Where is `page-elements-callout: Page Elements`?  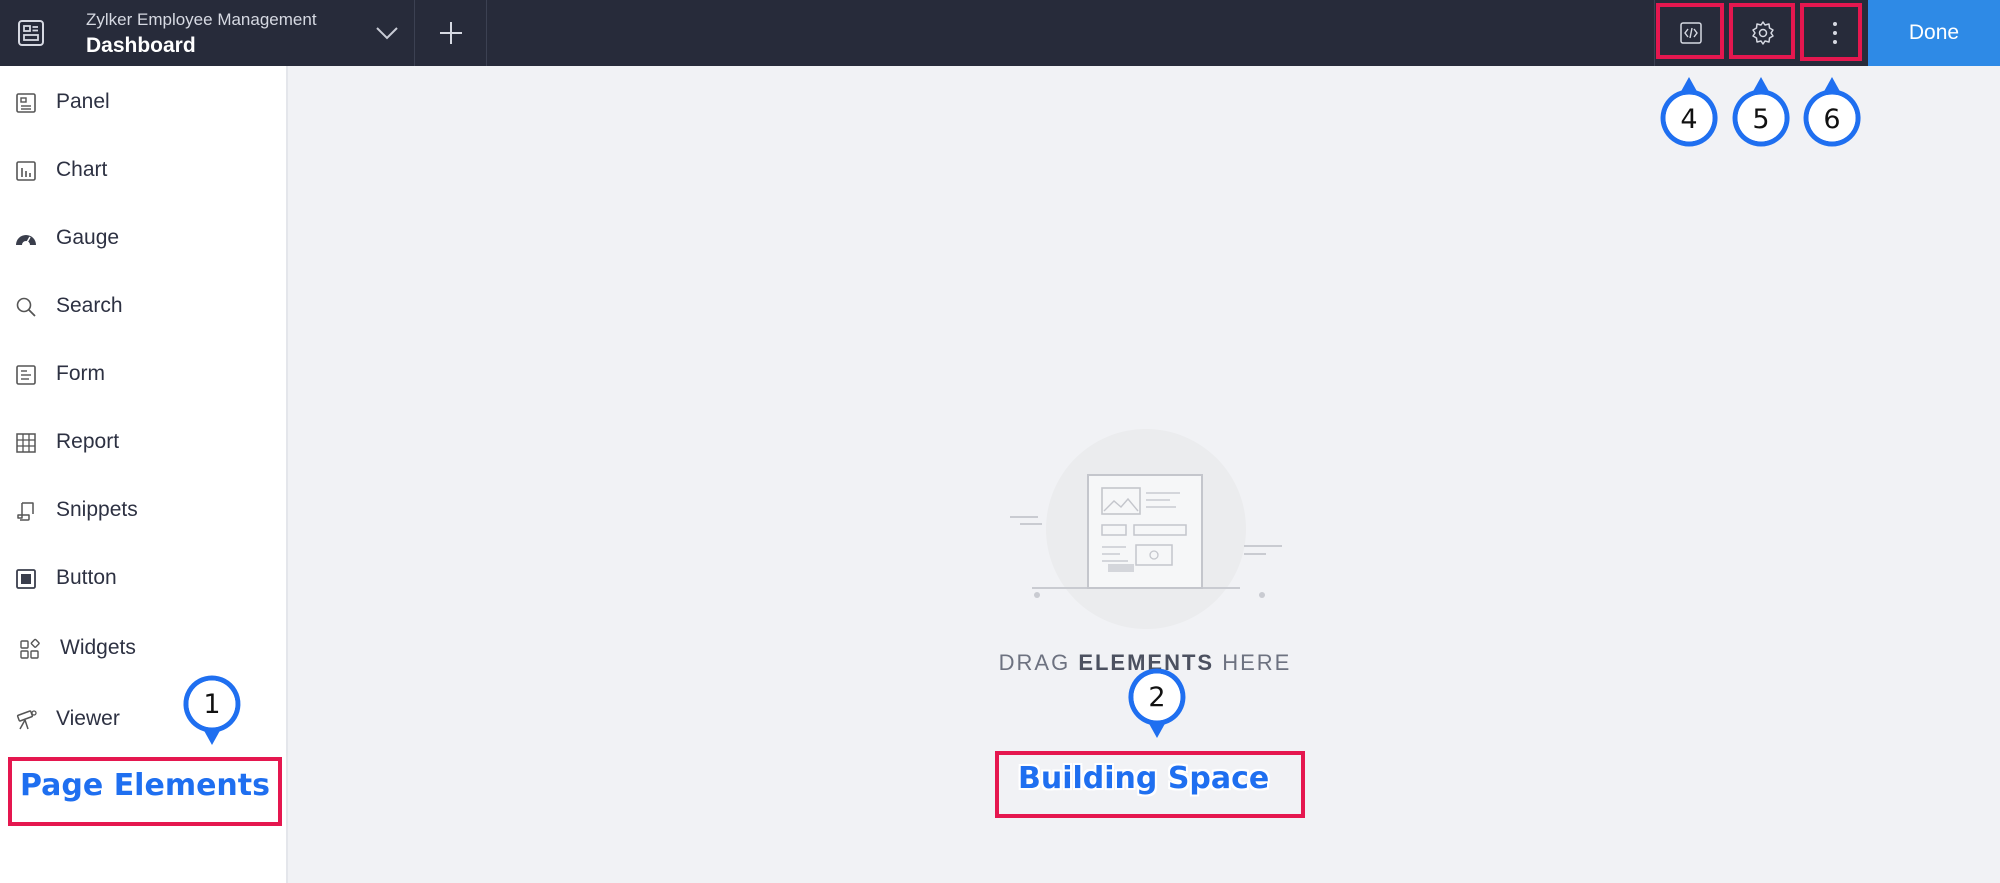
page-elements-callout: Page Elements is located at coordinates (145, 785).